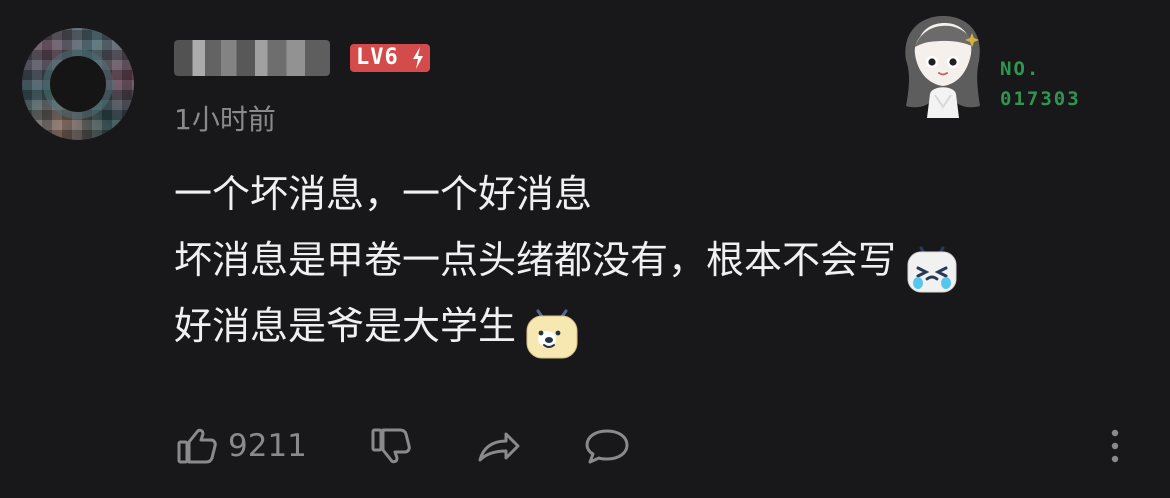 Image resolution: width=1170 pixels, height=498 pixels. What do you see at coordinates (932, 269) in the screenshot?
I see `crying-emoji-icon` at bounding box center [932, 269].